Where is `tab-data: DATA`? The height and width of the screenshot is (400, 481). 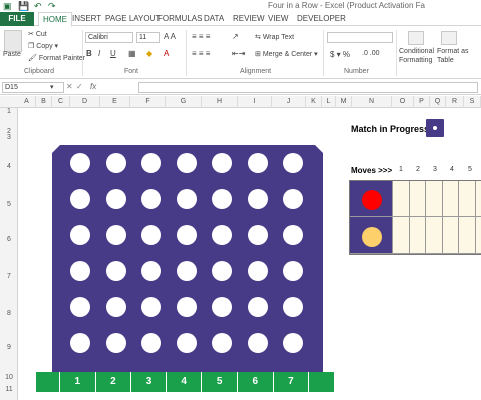 tab-data: DATA is located at coordinates (214, 18).